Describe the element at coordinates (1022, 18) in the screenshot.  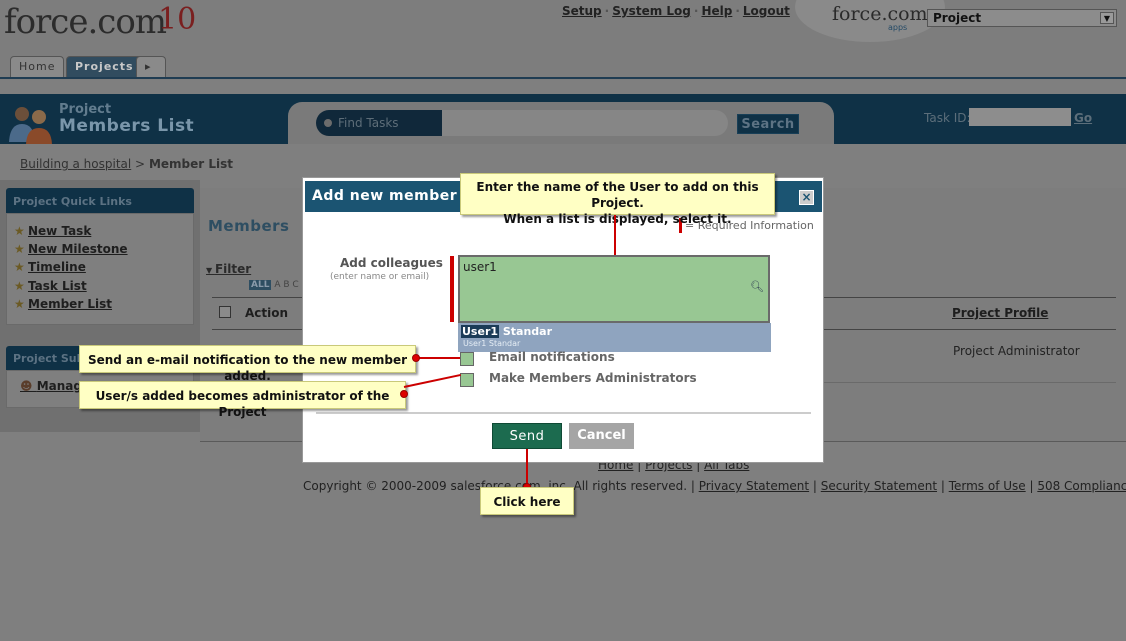
I see `app-selector: Project ▼` at that location.